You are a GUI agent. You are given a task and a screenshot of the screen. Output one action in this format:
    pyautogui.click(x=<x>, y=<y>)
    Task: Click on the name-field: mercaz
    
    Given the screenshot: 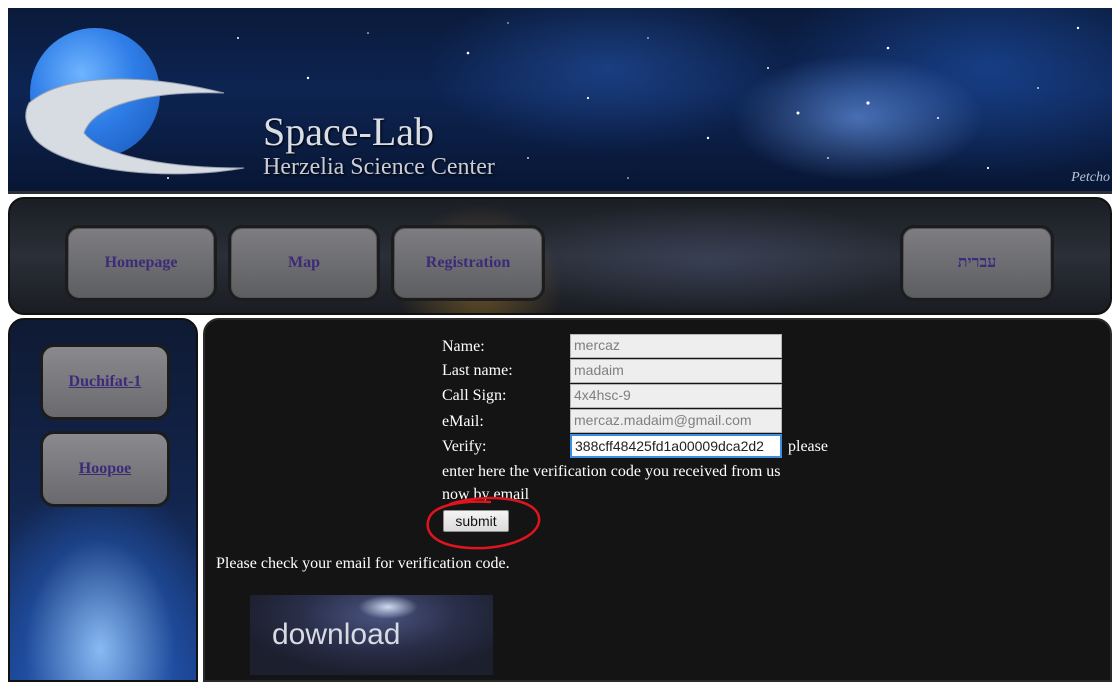 What is the action you would take?
    pyautogui.click(x=676, y=346)
    